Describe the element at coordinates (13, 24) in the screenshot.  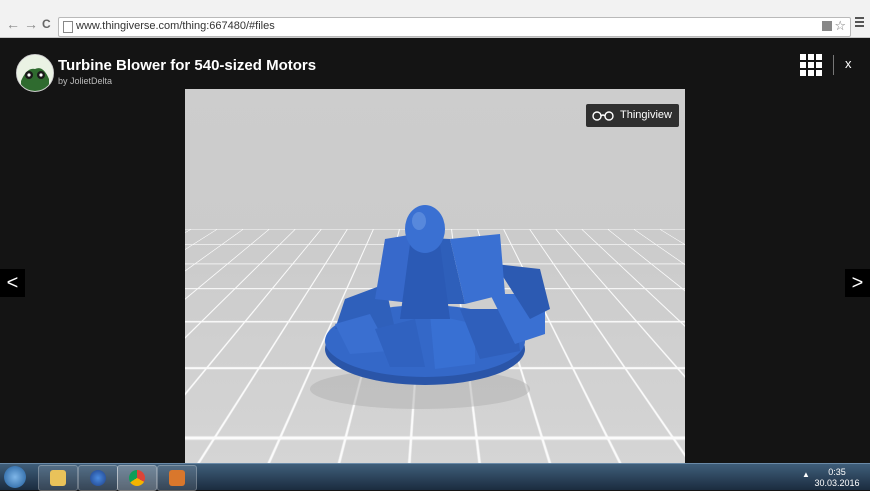
I see `back-arrow-icon: ←` at that location.